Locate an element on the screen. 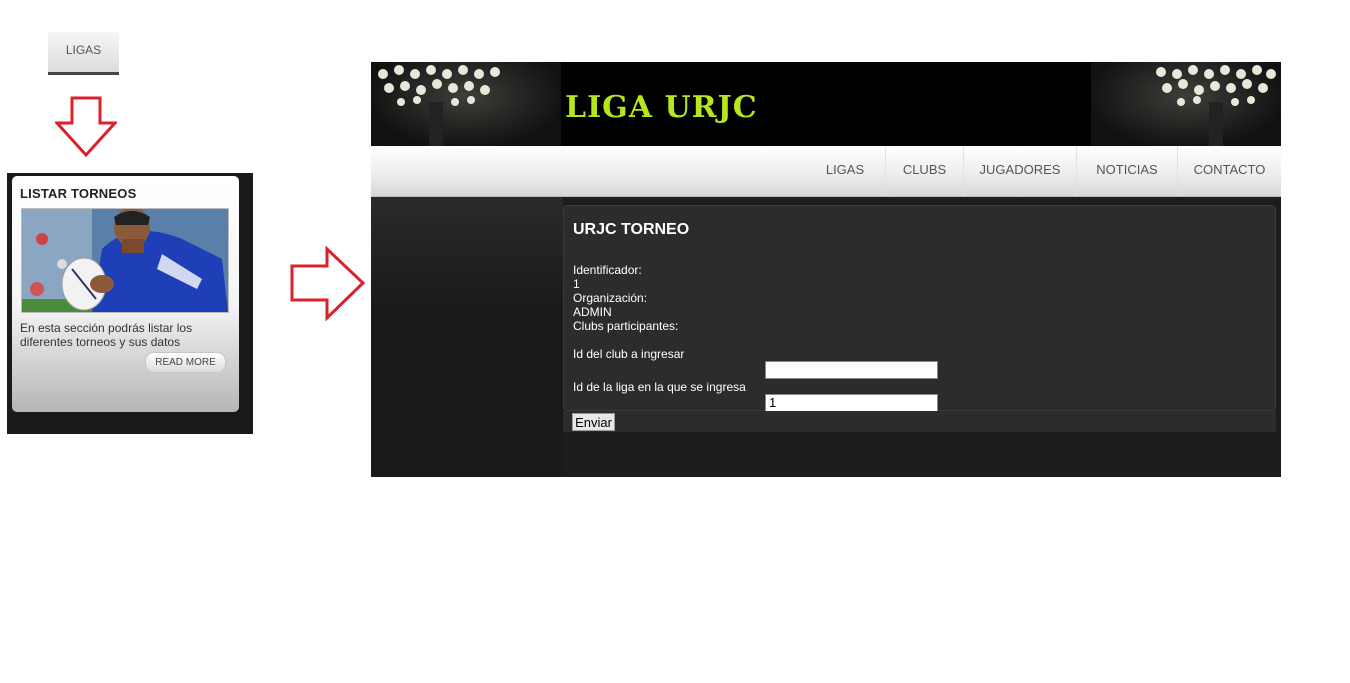 The width and height of the screenshot is (1350, 683). main-navbar: LIGAS CLUBS JUGADORES NOTICIAS CONTACTO is located at coordinates (826, 171).